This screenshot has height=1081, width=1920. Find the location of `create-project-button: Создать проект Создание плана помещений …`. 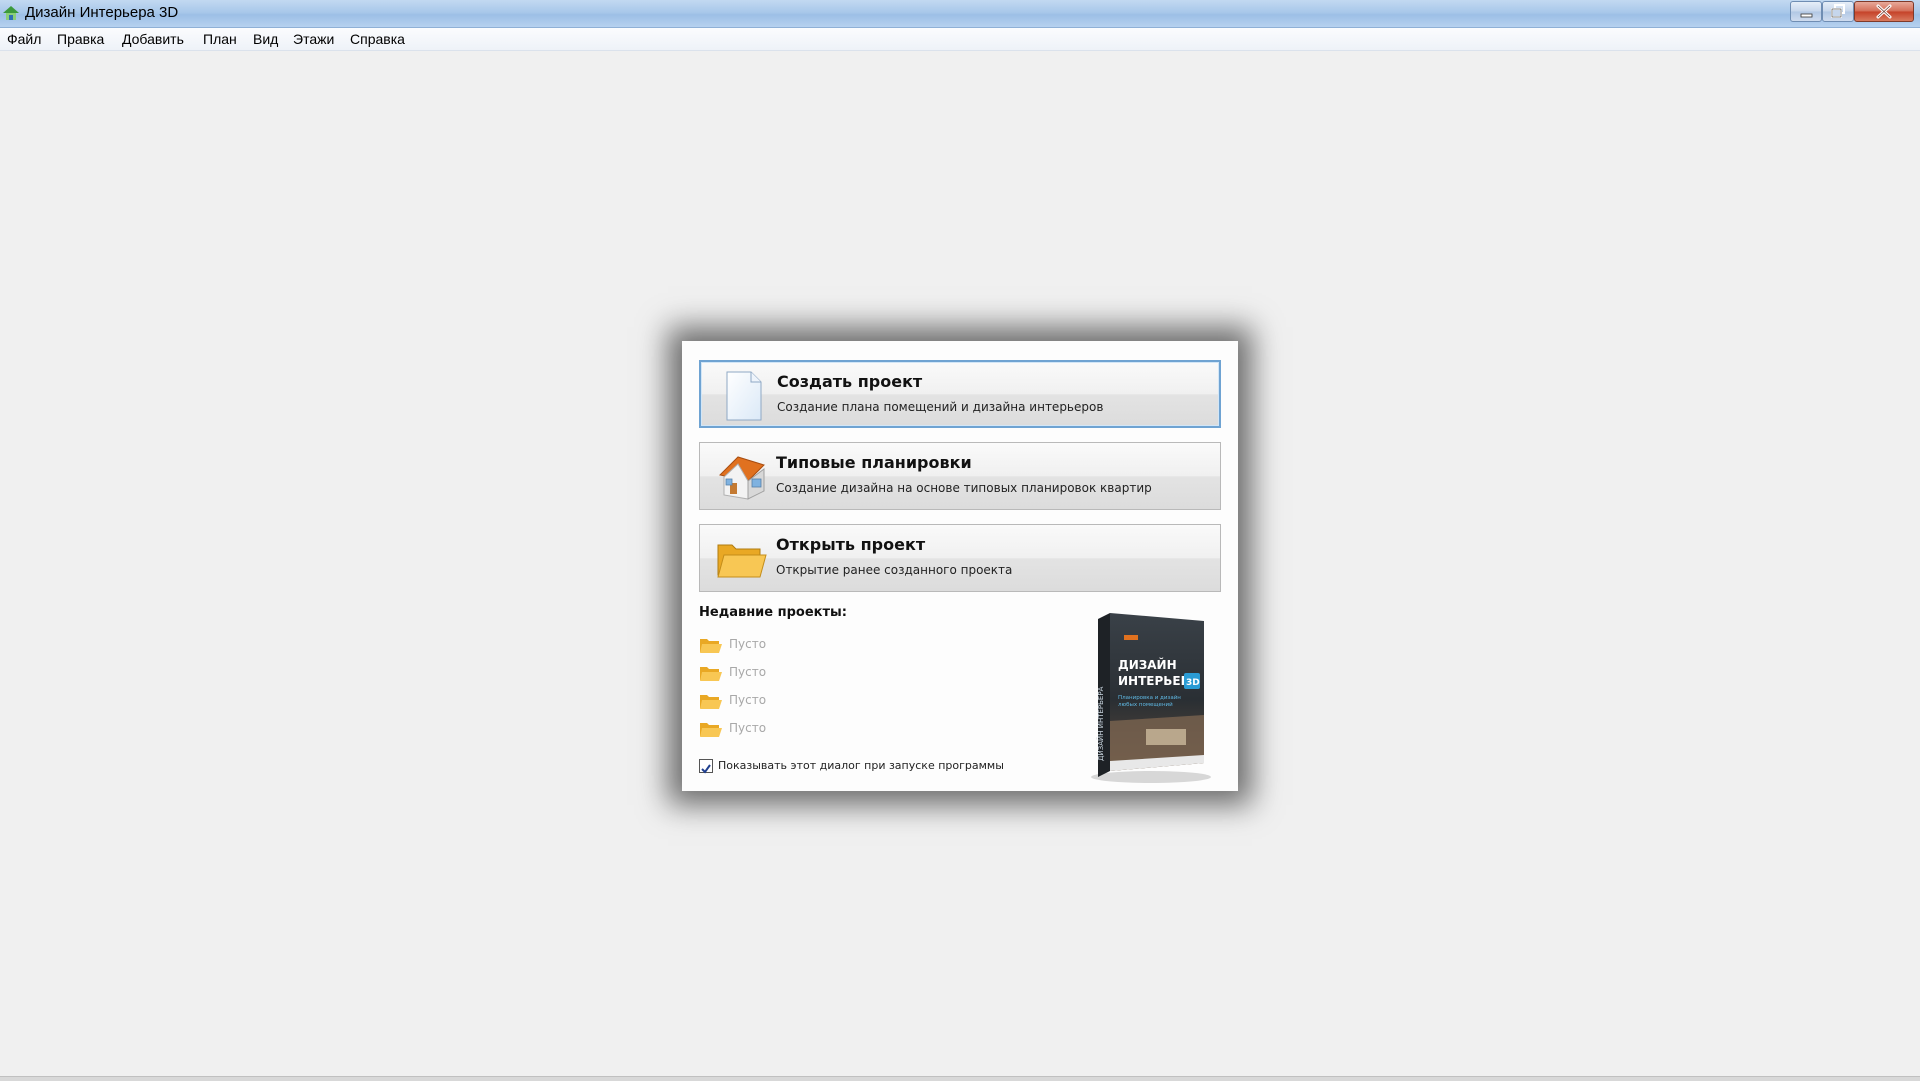

create-project-button: Создать проект Создание плана помещений … is located at coordinates (960, 394).